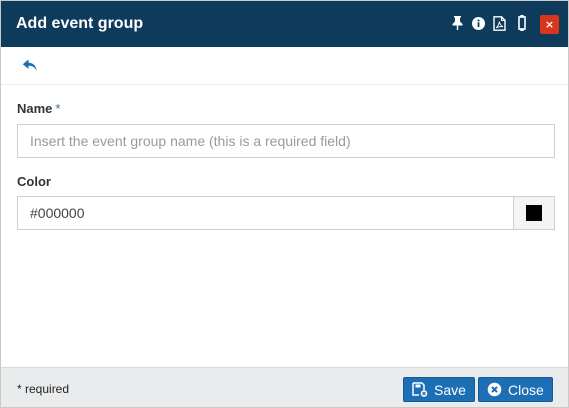 The height and width of the screenshot is (408, 569). I want to click on color-label: Color, so click(34, 181).